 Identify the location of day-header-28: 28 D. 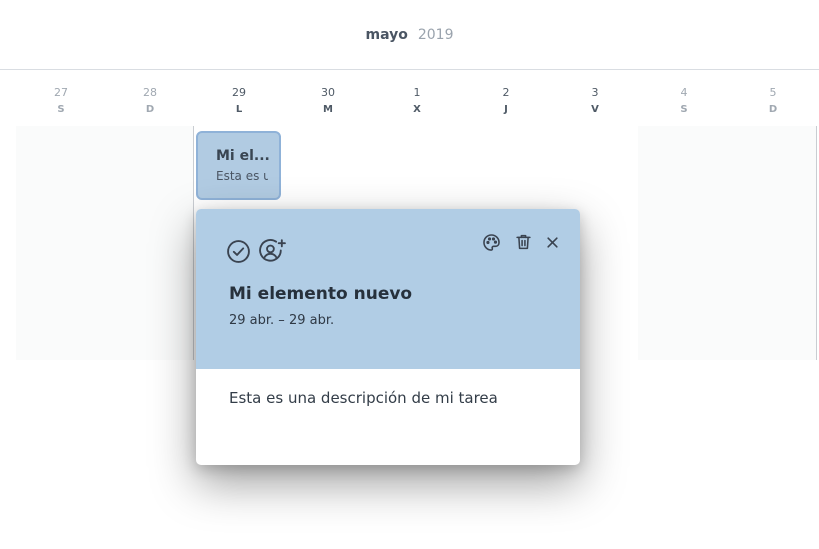
(150, 101).